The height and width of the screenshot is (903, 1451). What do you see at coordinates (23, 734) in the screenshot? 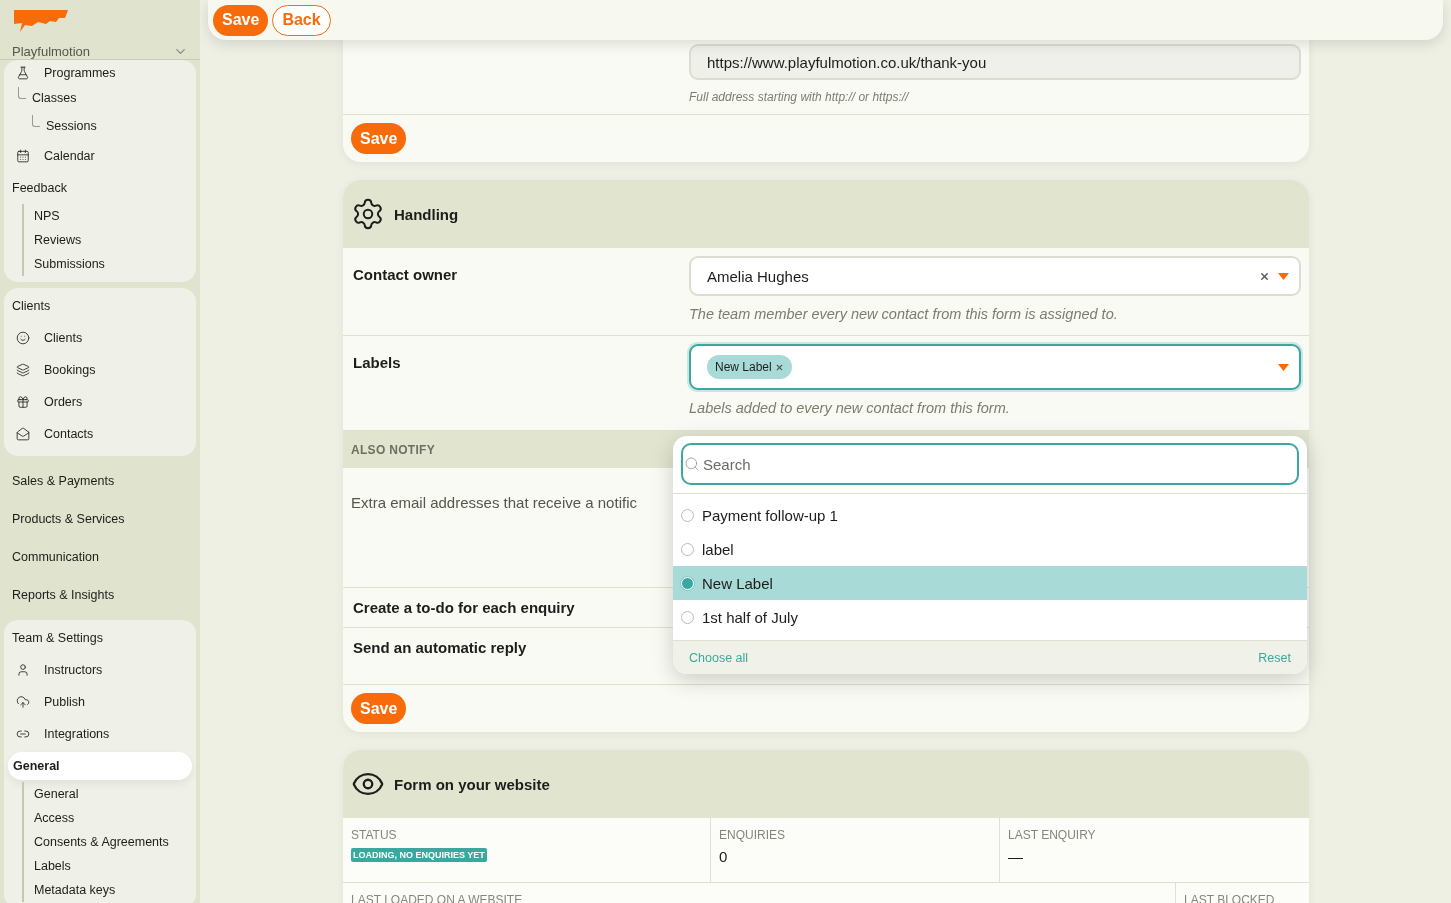
I see `link-icon` at bounding box center [23, 734].